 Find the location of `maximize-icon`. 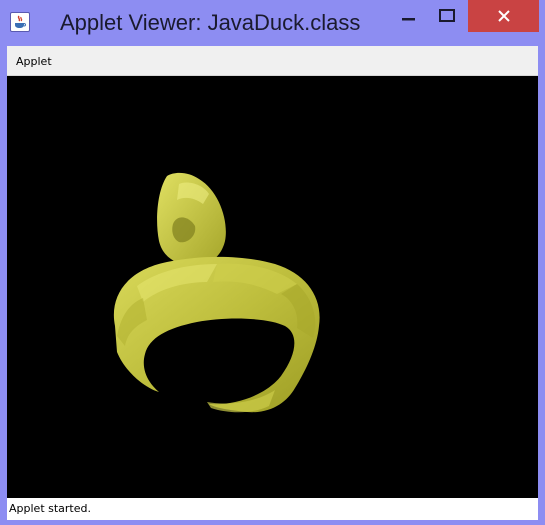

maximize-icon is located at coordinates (447, 15).